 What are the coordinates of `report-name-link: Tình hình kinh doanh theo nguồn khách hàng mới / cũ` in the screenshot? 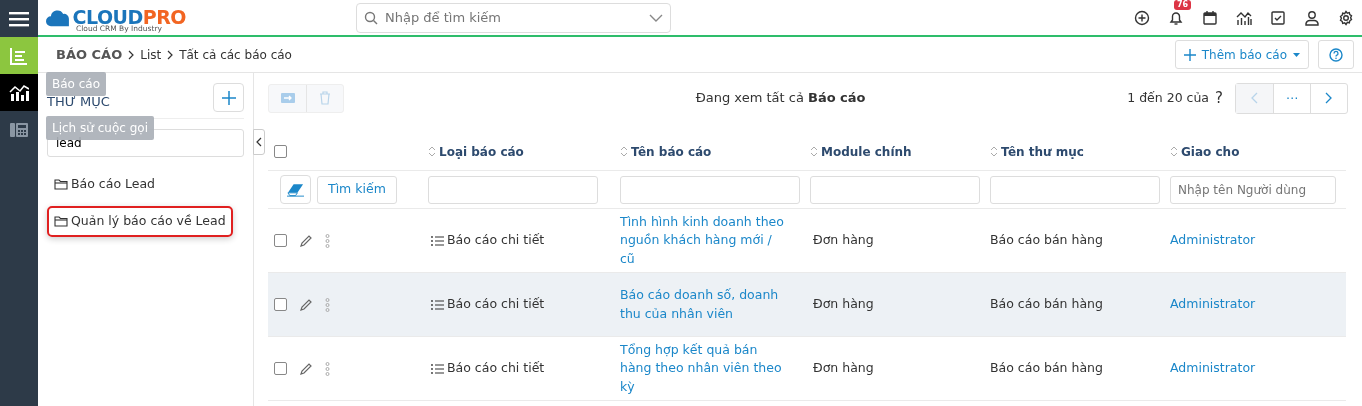 It's located at (705, 240).